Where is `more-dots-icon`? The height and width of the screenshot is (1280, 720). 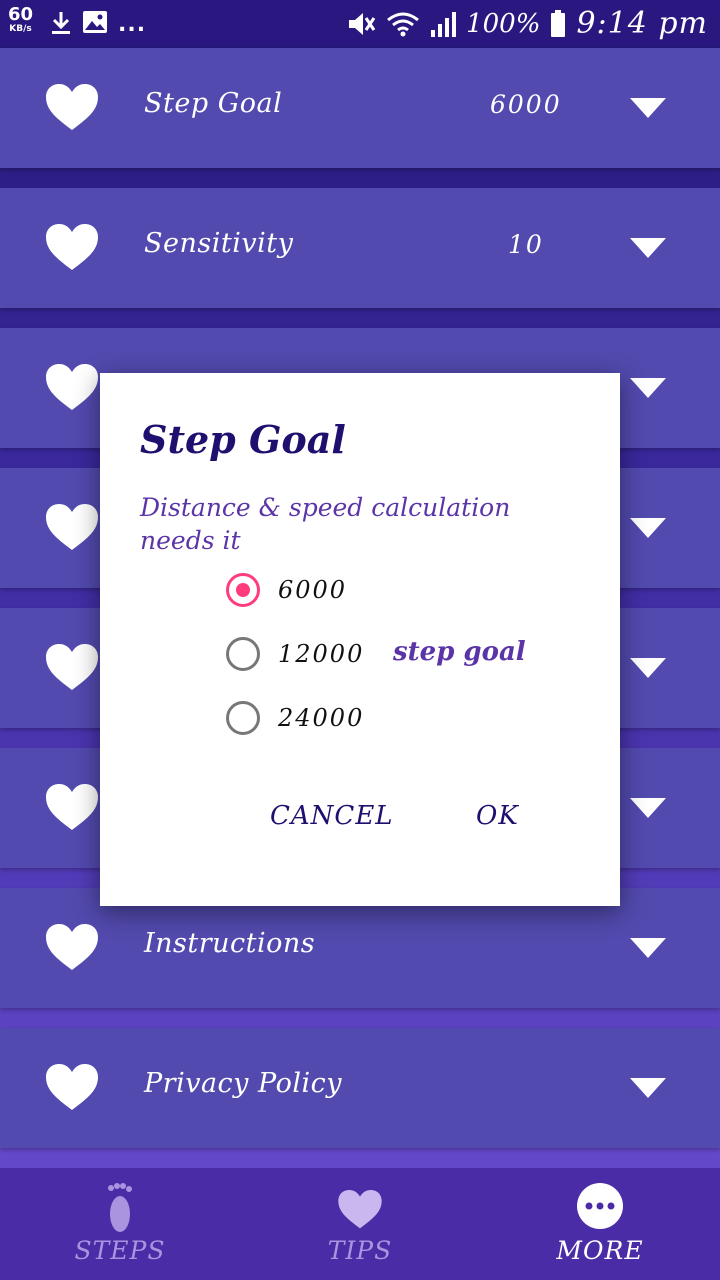 more-dots-icon is located at coordinates (600, 1206).